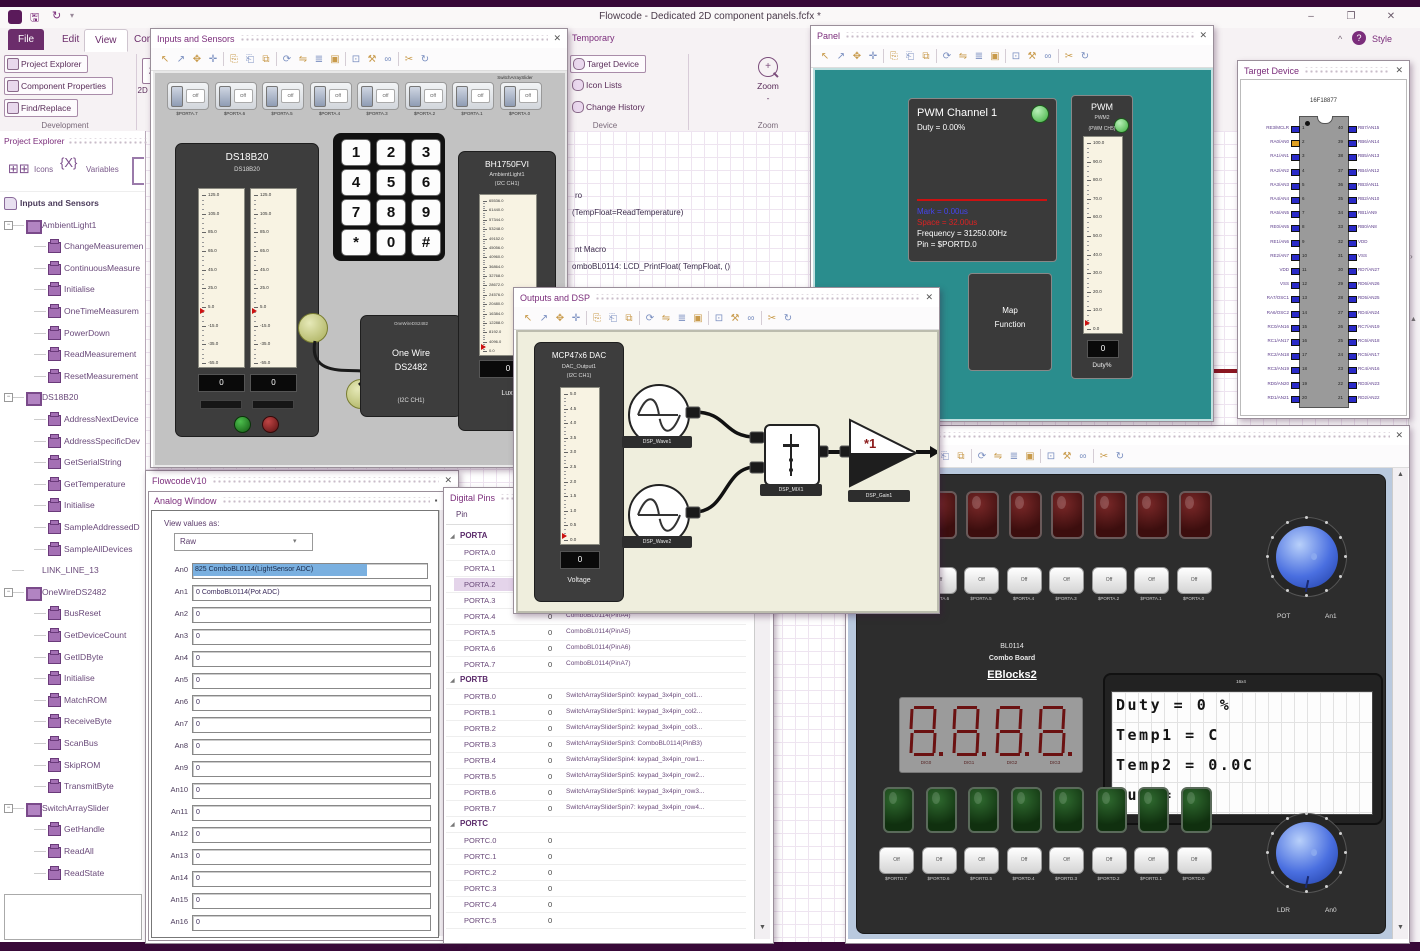  What do you see at coordinates (1351, 16) in the screenshot?
I see `restore-button: ❐` at bounding box center [1351, 16].